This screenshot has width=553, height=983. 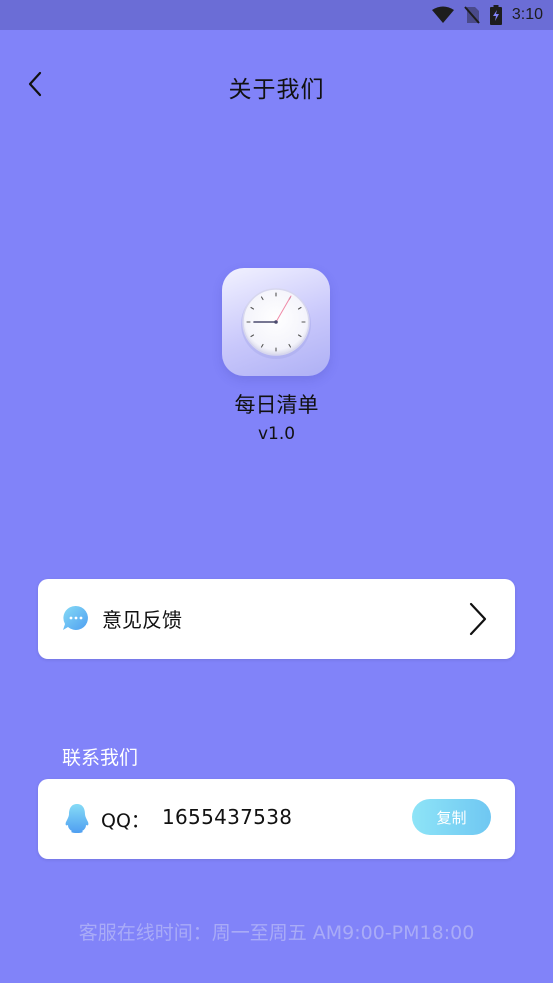 I want to click on qq-label: QQ：, so click(x=125, y=821).